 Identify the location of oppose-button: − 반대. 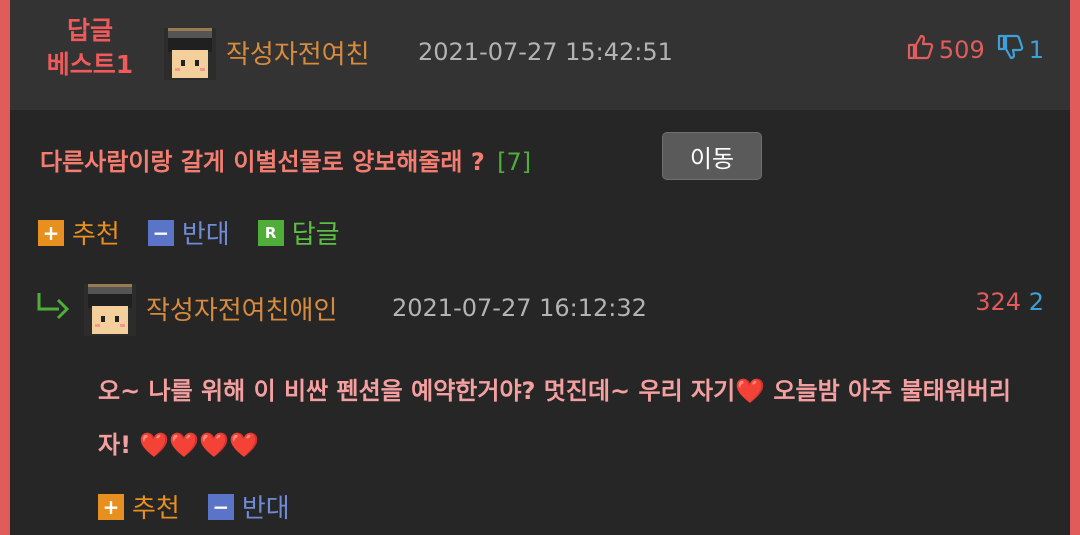
(188, 232).